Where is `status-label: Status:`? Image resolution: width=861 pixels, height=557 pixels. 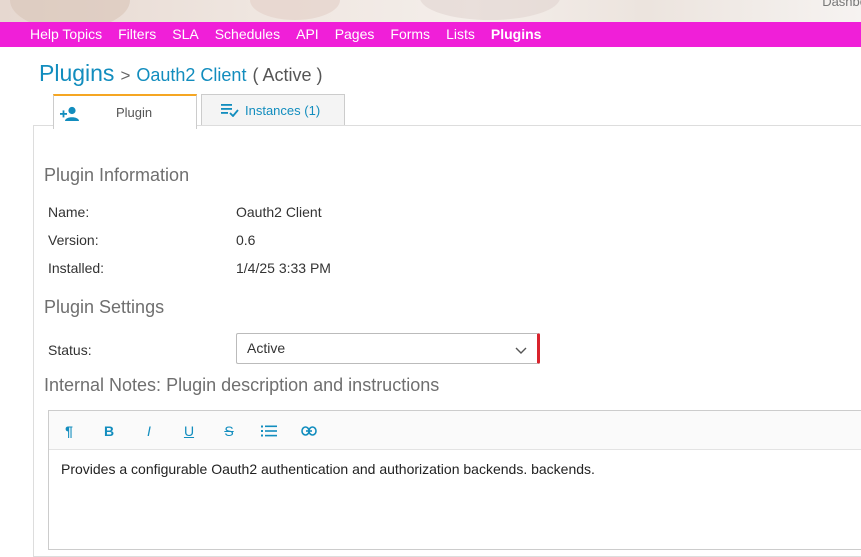 status-label: Status: is located at coordinates (70, 350).